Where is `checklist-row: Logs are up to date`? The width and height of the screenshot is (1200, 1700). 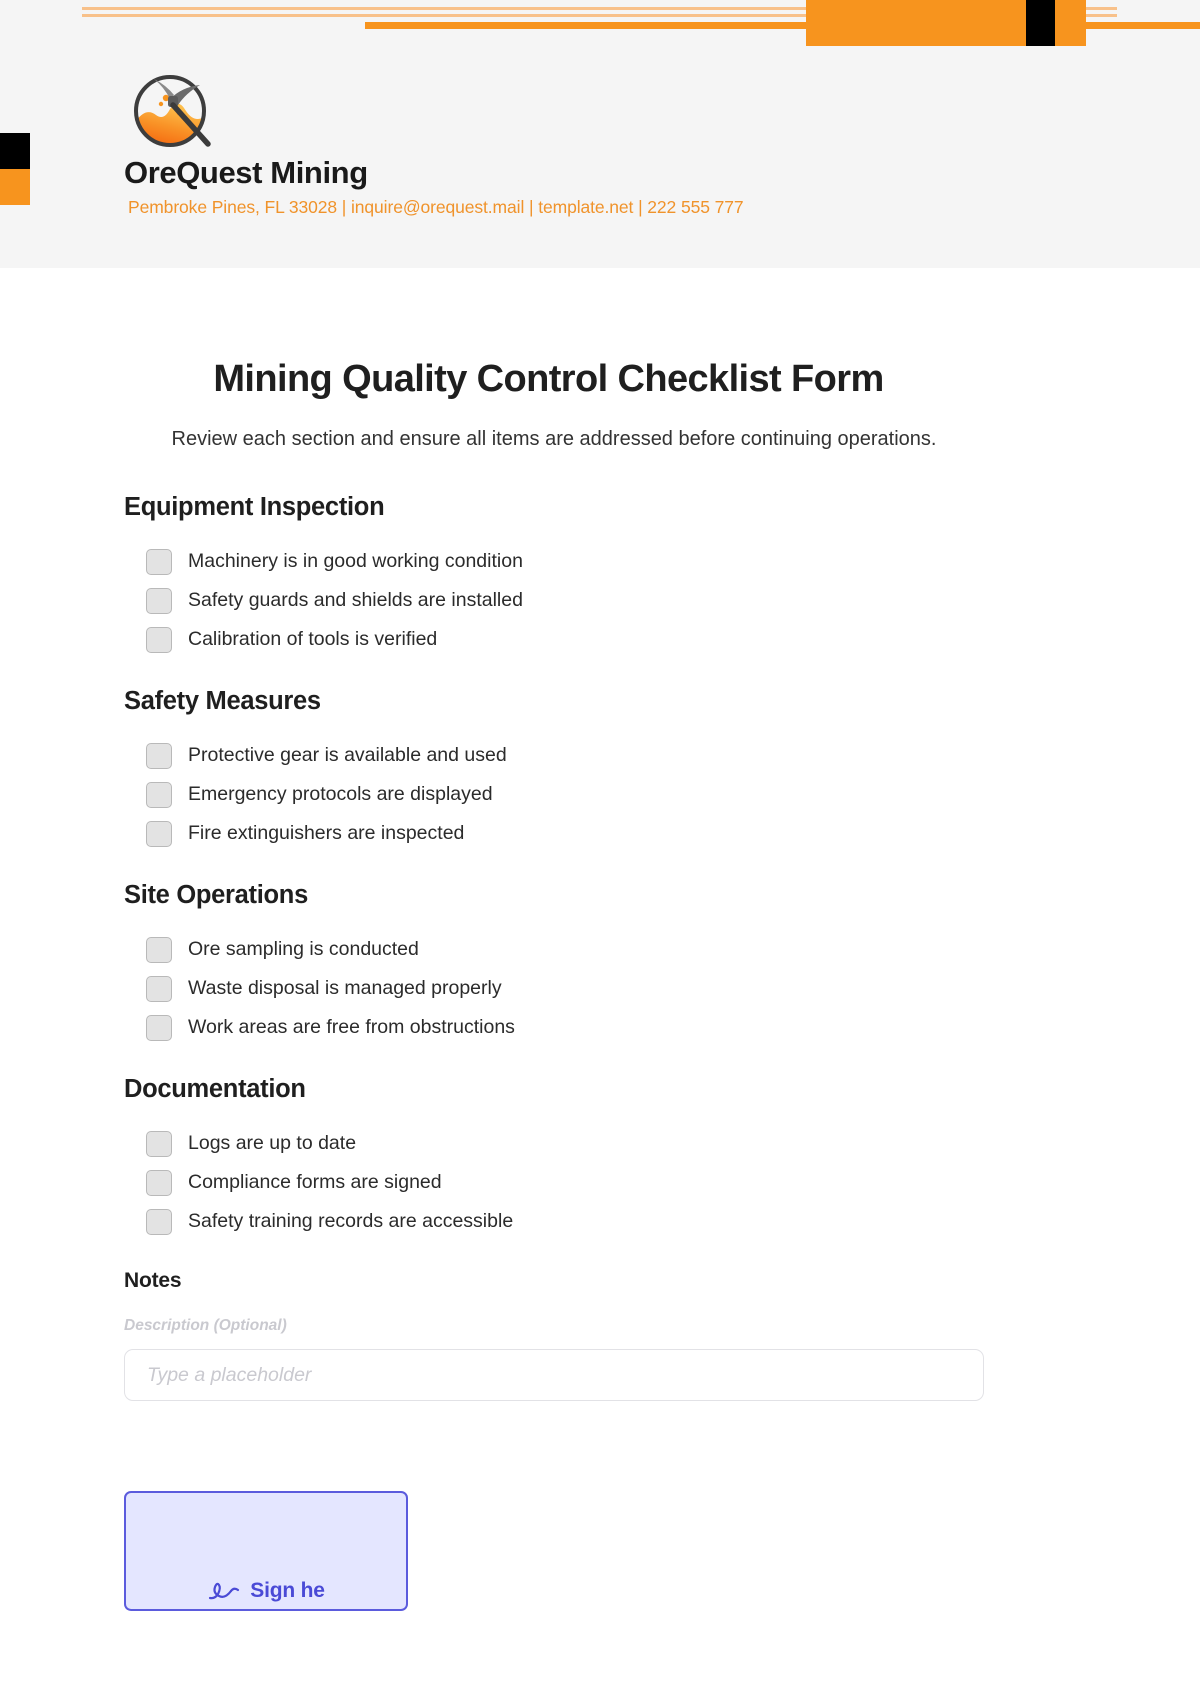 checklist-row: Logs are up to date is located at coordinates (585, 1143).